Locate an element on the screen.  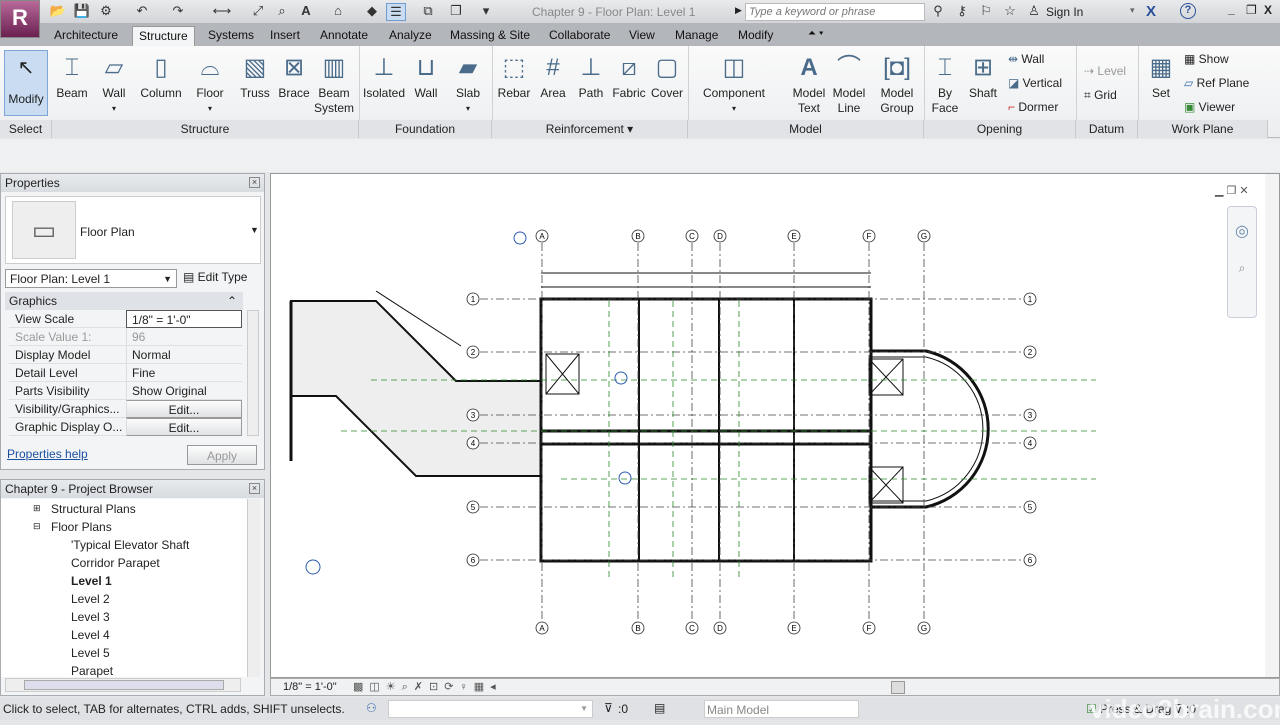
beam-button: ⌶ Beam is located at coordinates (72, 75).